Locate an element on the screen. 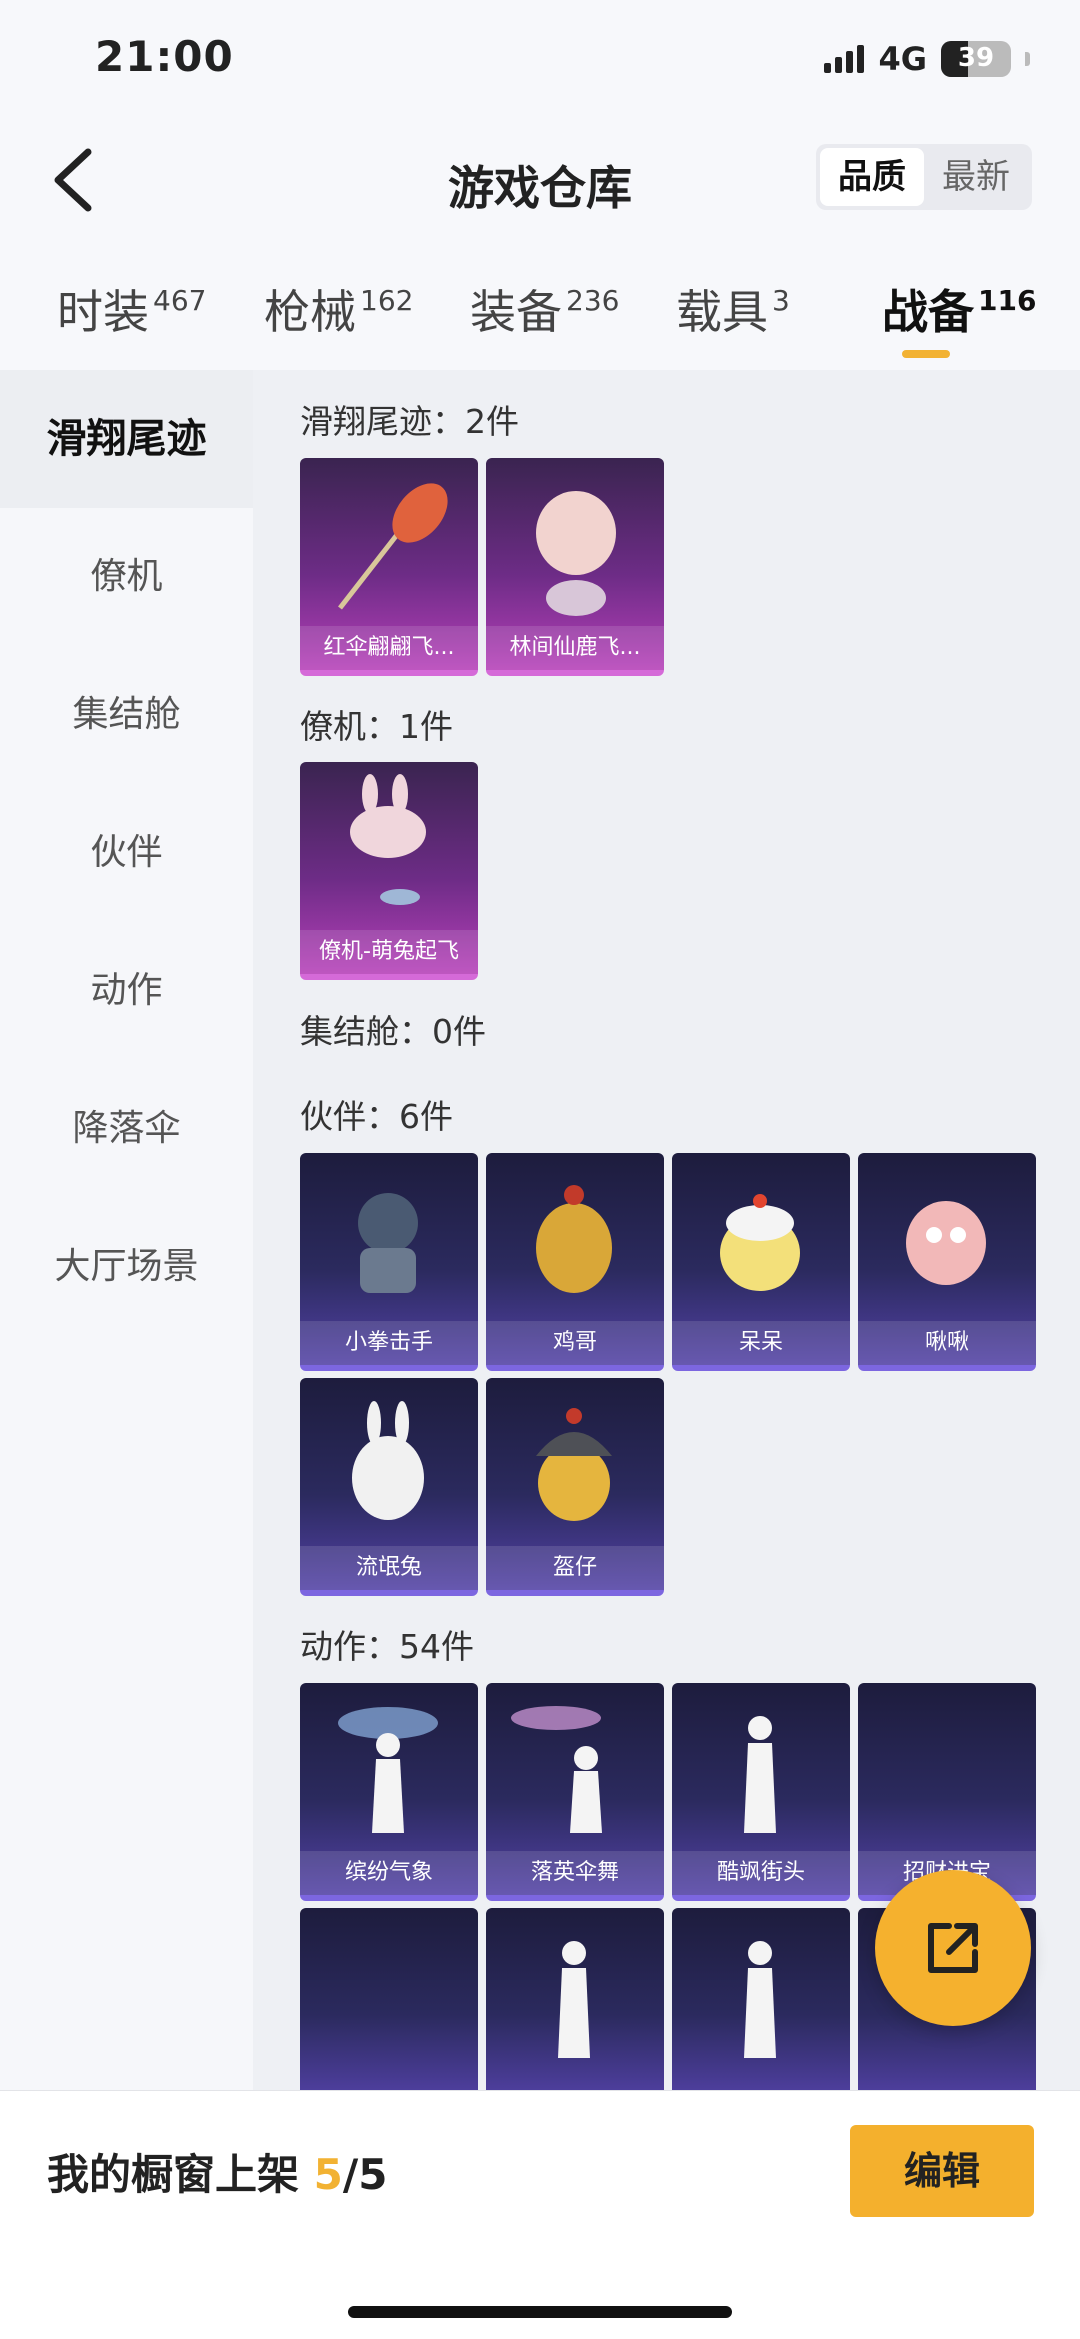  external-link-icon is located at coordinates (953, 1948).